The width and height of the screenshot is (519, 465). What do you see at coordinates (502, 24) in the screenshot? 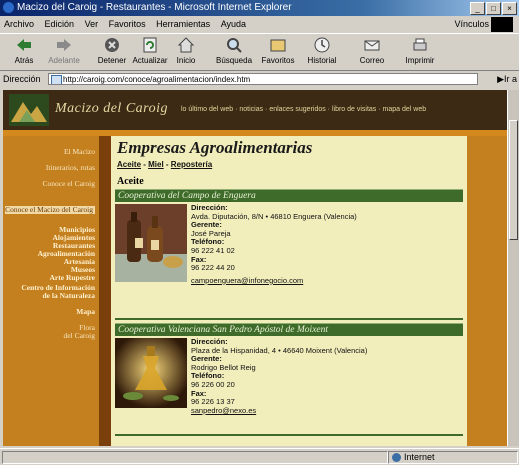
I see `windows-logo-icon` at bounding box center [502, 24].